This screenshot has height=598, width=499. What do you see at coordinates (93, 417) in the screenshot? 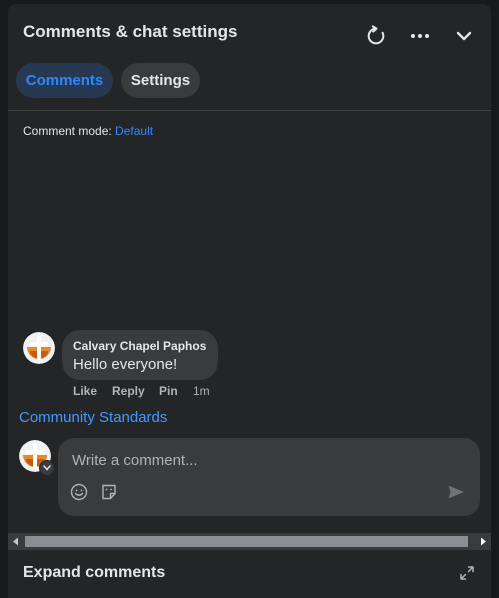
I see `community-standards-link: Community Standards` at bounding box center [93, 417].